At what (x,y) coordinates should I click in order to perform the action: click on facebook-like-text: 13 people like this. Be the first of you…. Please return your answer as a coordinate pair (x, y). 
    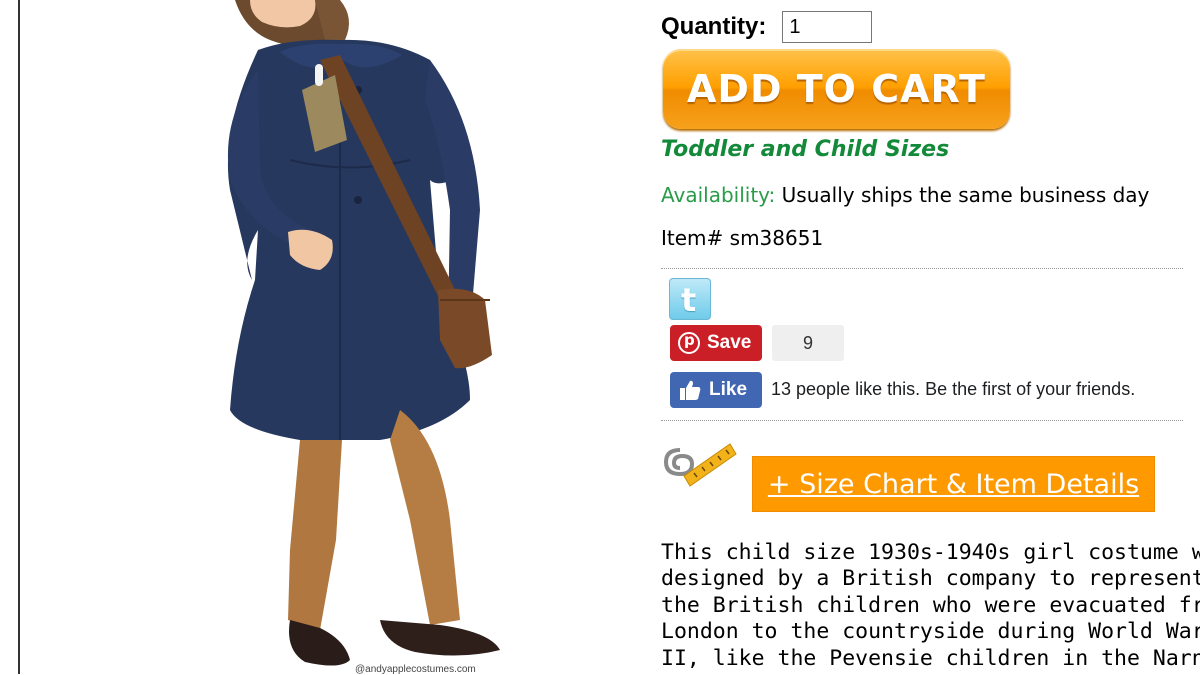
    Looking at the image, I should click on (953, 389).